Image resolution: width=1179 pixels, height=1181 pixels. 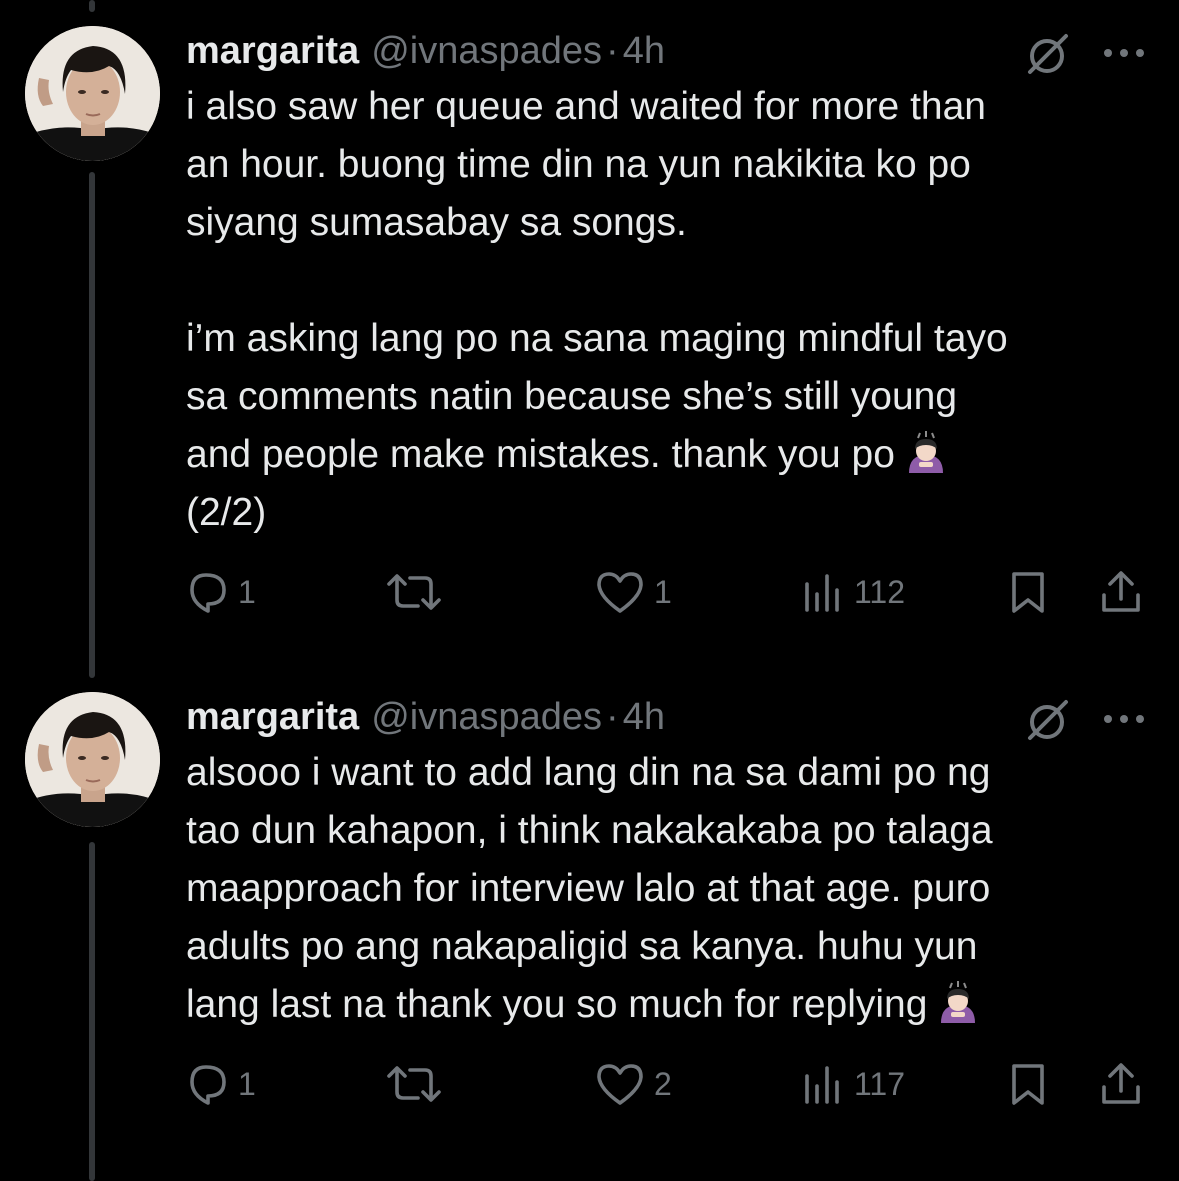 What do you see at coordinates (880, 1083) in the screenshot?
I see `views-count: 117` at bounding box center [880, 1083].